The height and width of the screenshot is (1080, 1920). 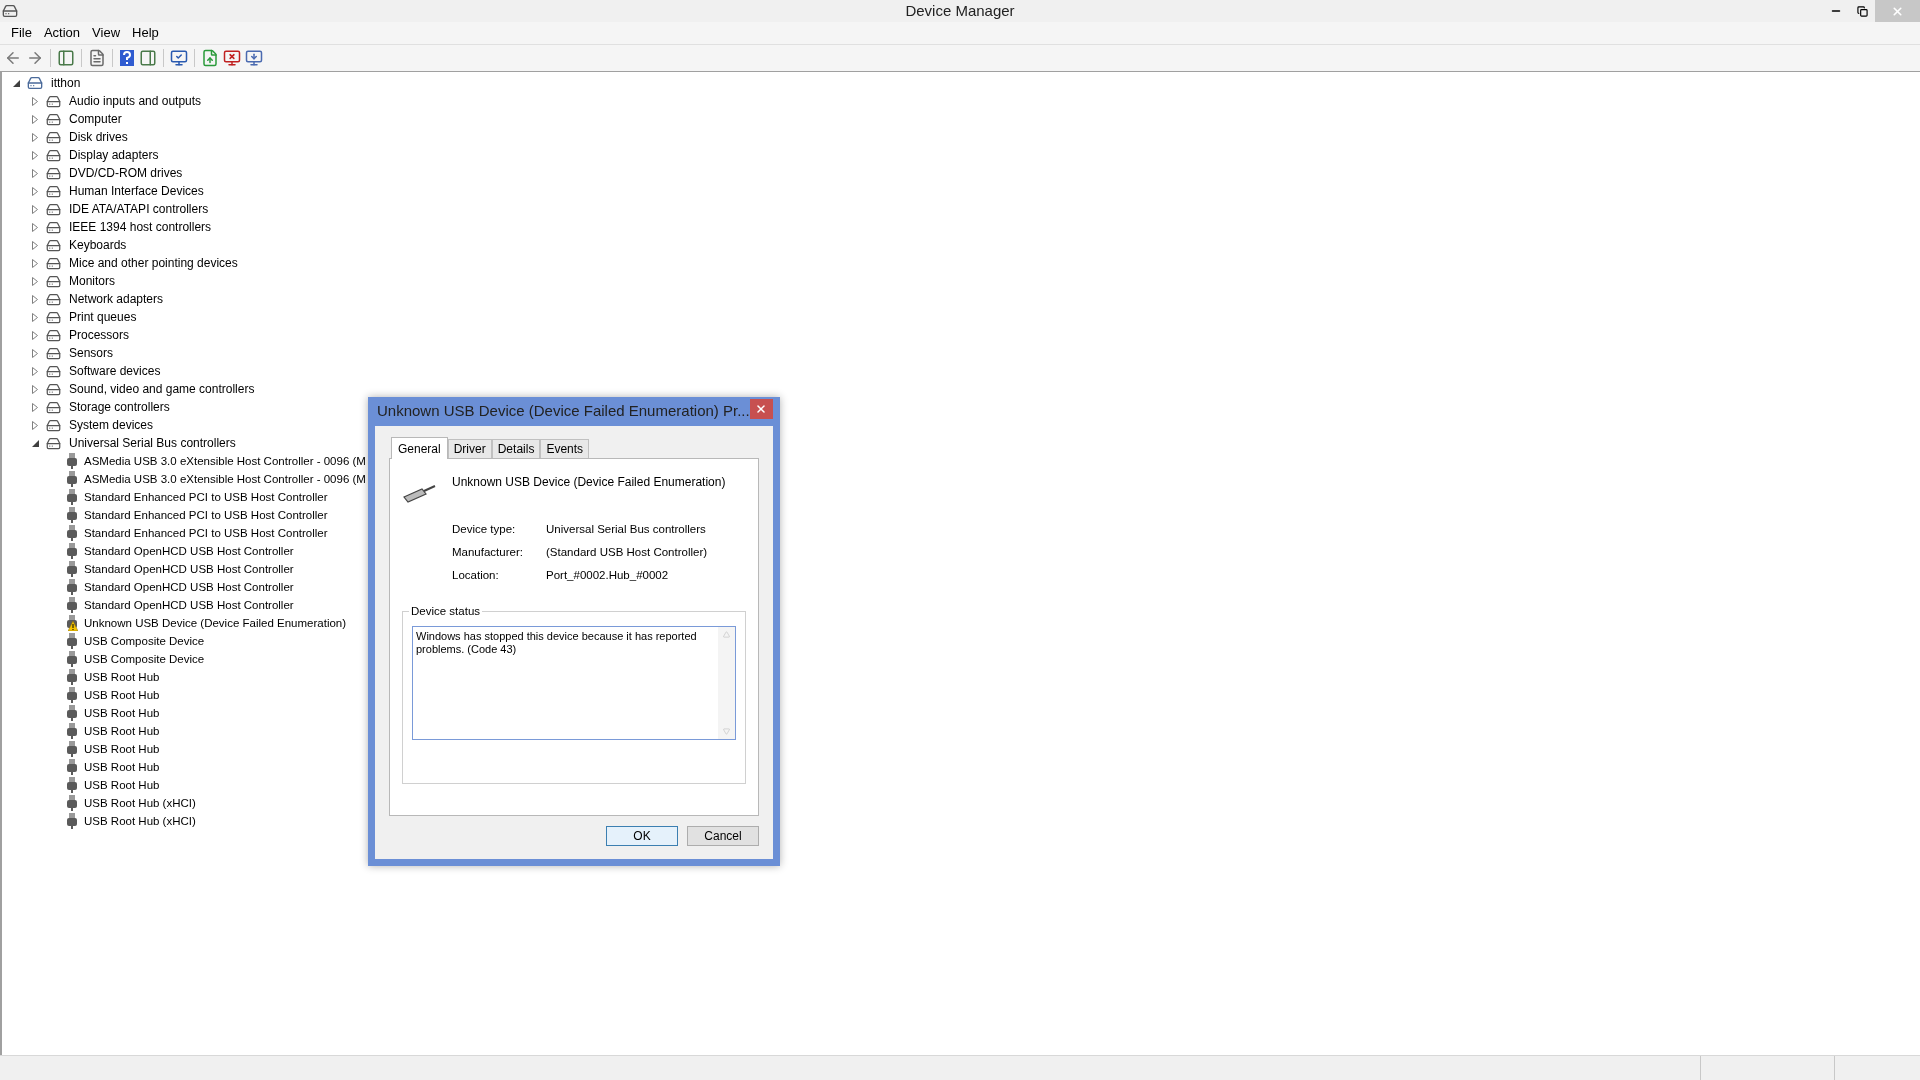 What do you see at coordinates (565, 448) in the screenshot?
I see `dialog-tab: Events` at bounding box center [565, 448].